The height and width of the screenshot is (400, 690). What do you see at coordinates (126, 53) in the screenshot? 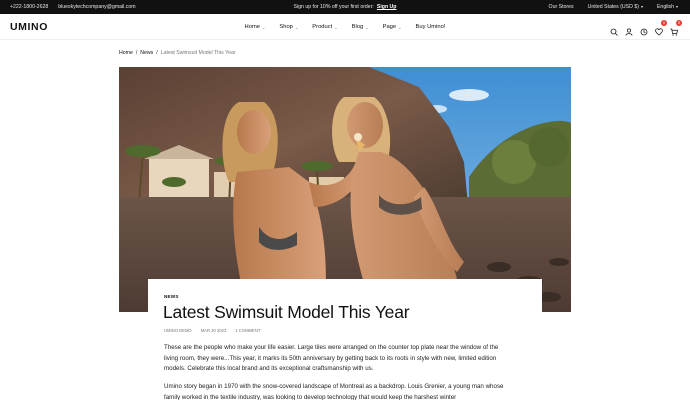
I see `breadcrumb-home: Home` at bounding box center [126, 53].